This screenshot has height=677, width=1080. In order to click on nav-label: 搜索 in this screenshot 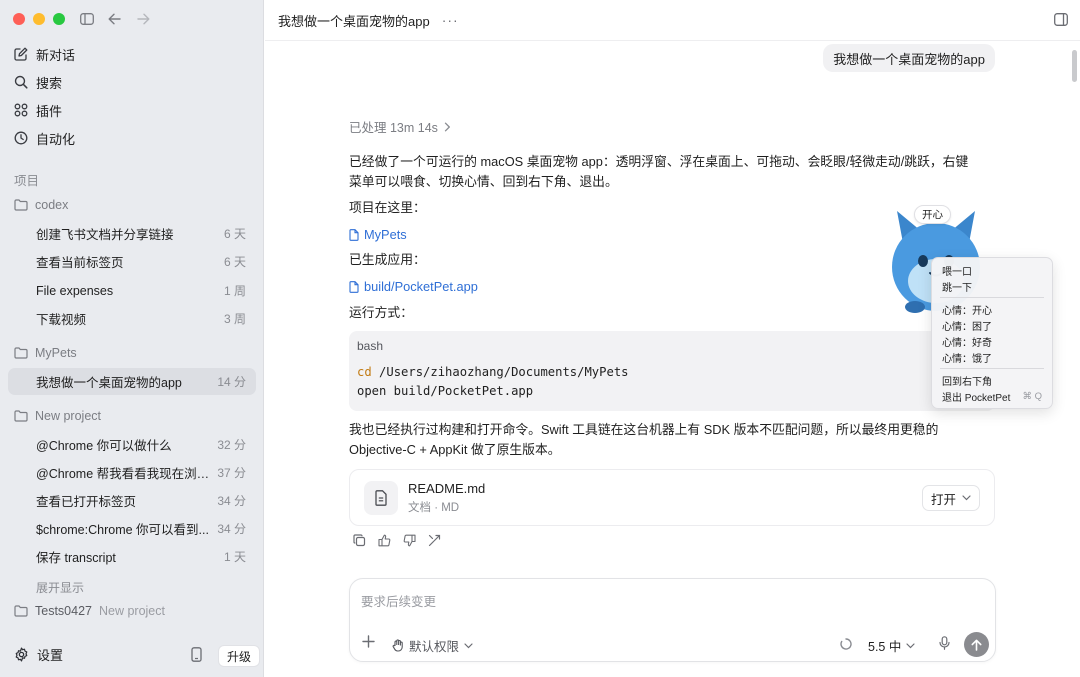, I will do `click(49, 83)`.